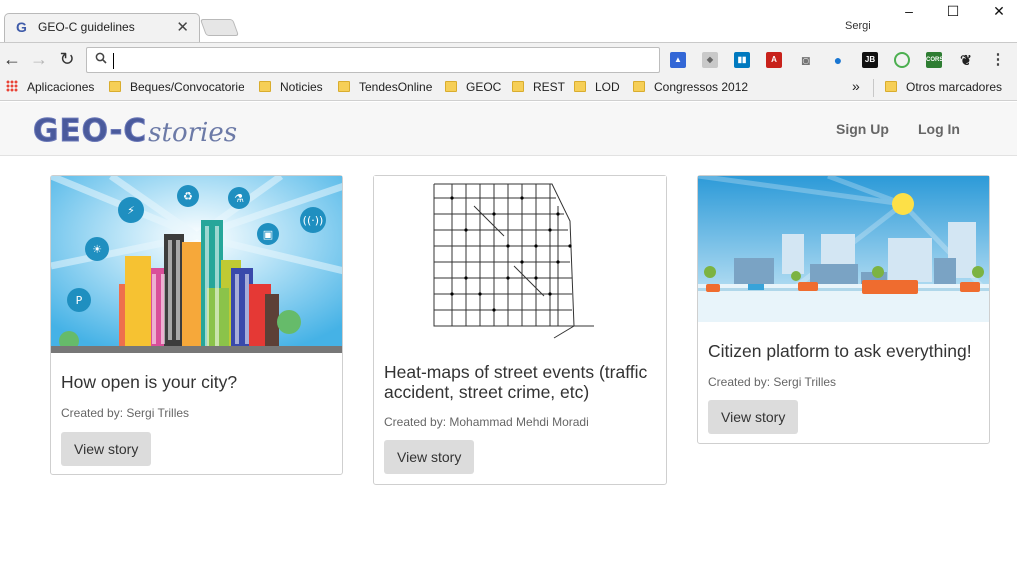 The width and height of the screenshot is (1017, 587). What do you see at coordinates (39, 60) in the screenshot?
I see `forward-arrow-icon: →` at bounding box center [39, 60].